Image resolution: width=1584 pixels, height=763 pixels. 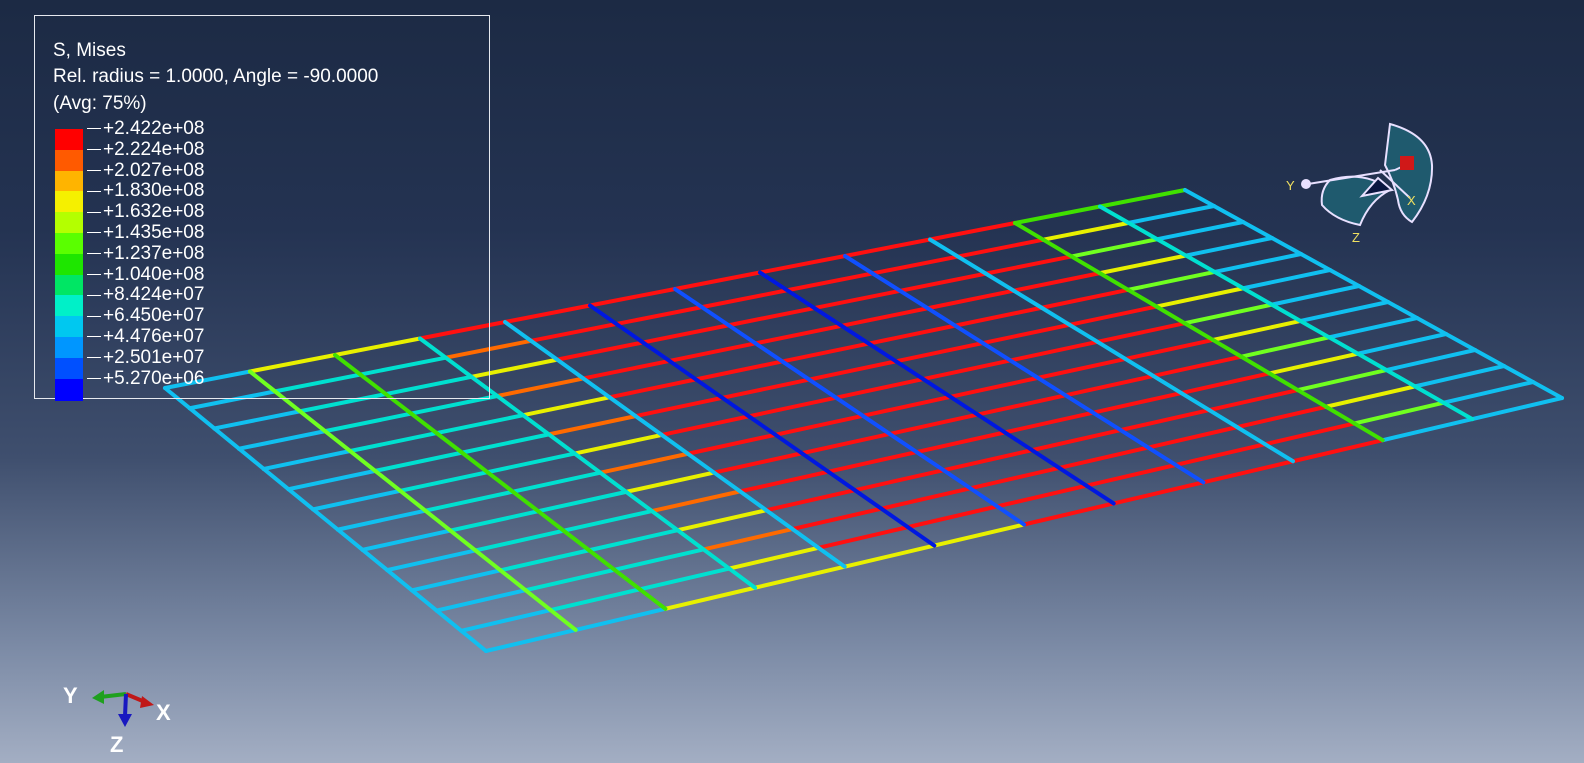 What do you see at coordinates (163, 712) in the screenshot?
I see `triad-x-label: X` at bounding box center [163, 712].